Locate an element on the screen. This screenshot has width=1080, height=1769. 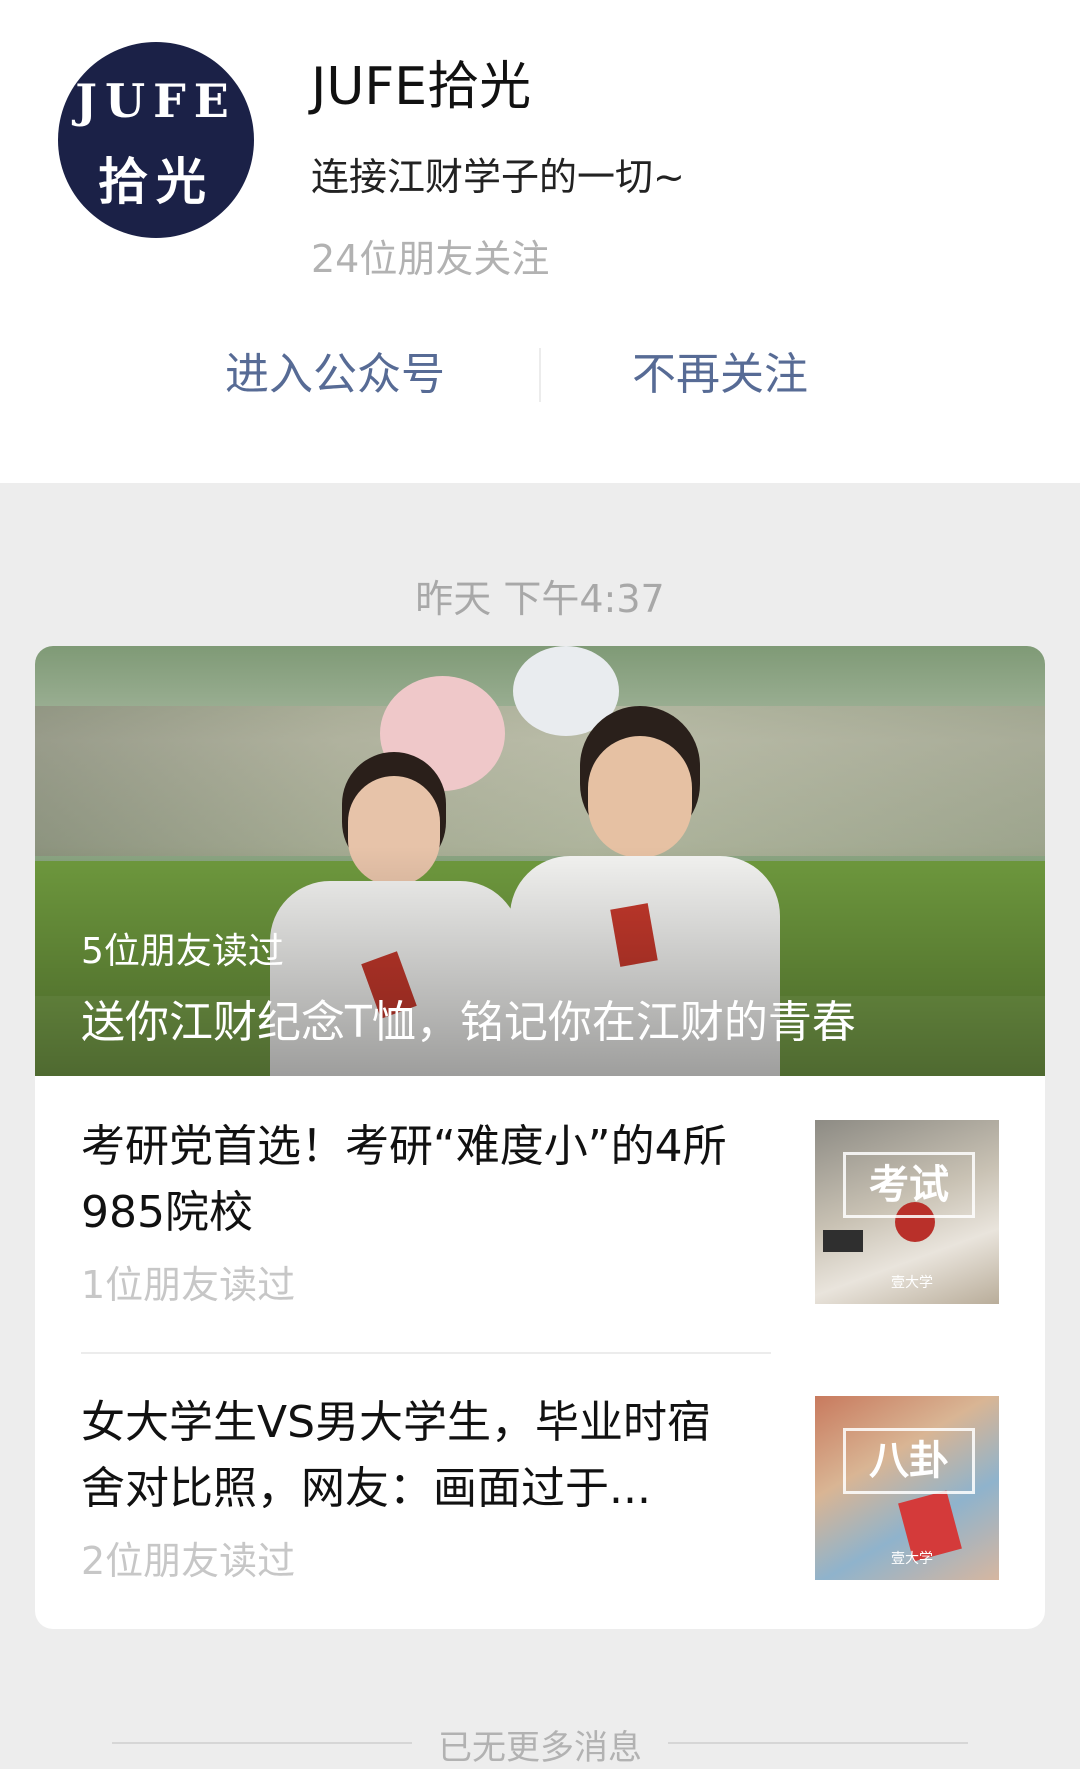
avatar-line1: JUFE is located at coordinates (156, 101).